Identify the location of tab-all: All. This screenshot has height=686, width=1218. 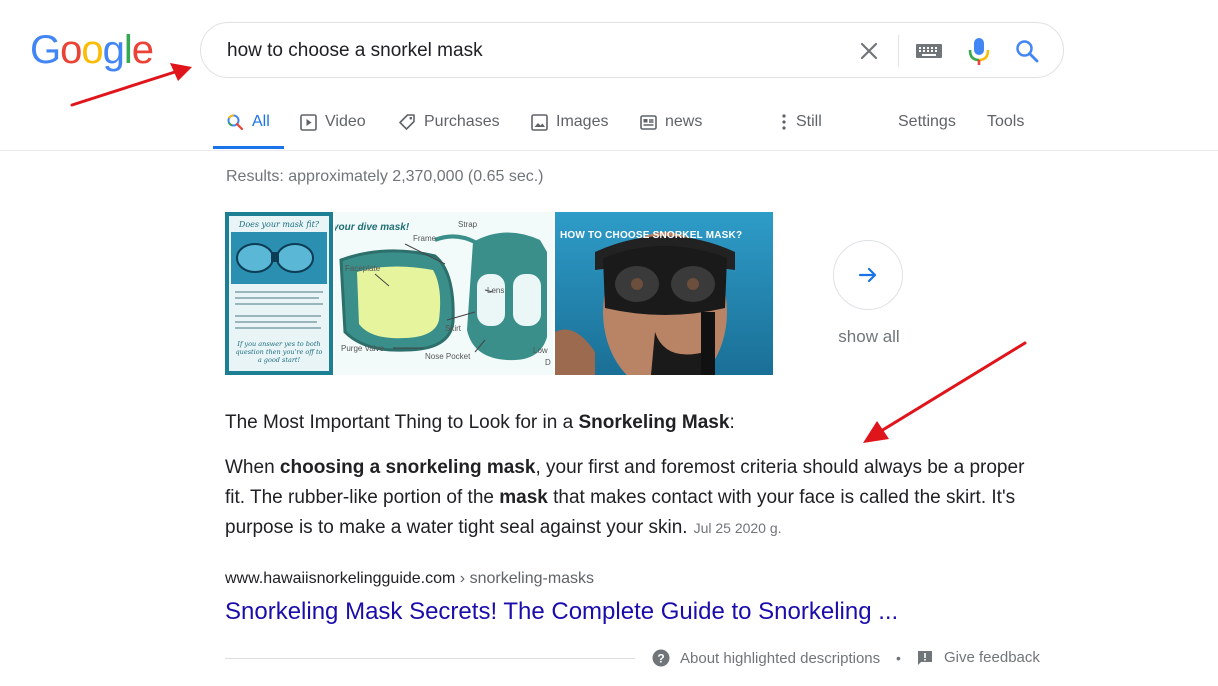
(248, 122).